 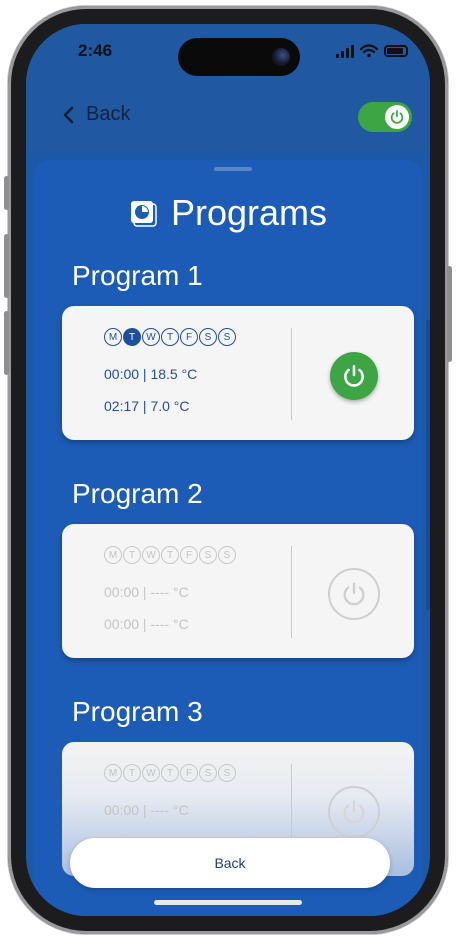 What do you see at coordinates (151, 374) in the screenshot?
I see `program-1-schedule-1: 00:00 | 18.5 °C` at bounding box center [151, 374].